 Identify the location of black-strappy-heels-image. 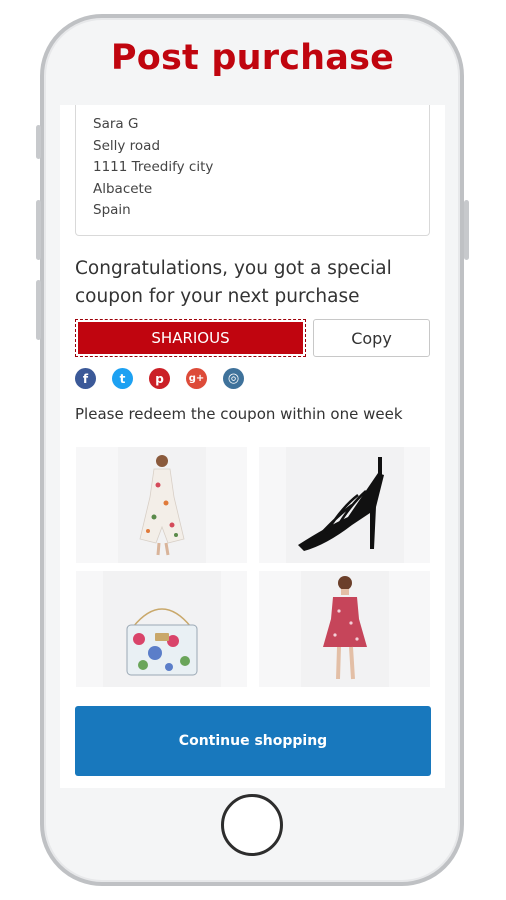
(344, 505).